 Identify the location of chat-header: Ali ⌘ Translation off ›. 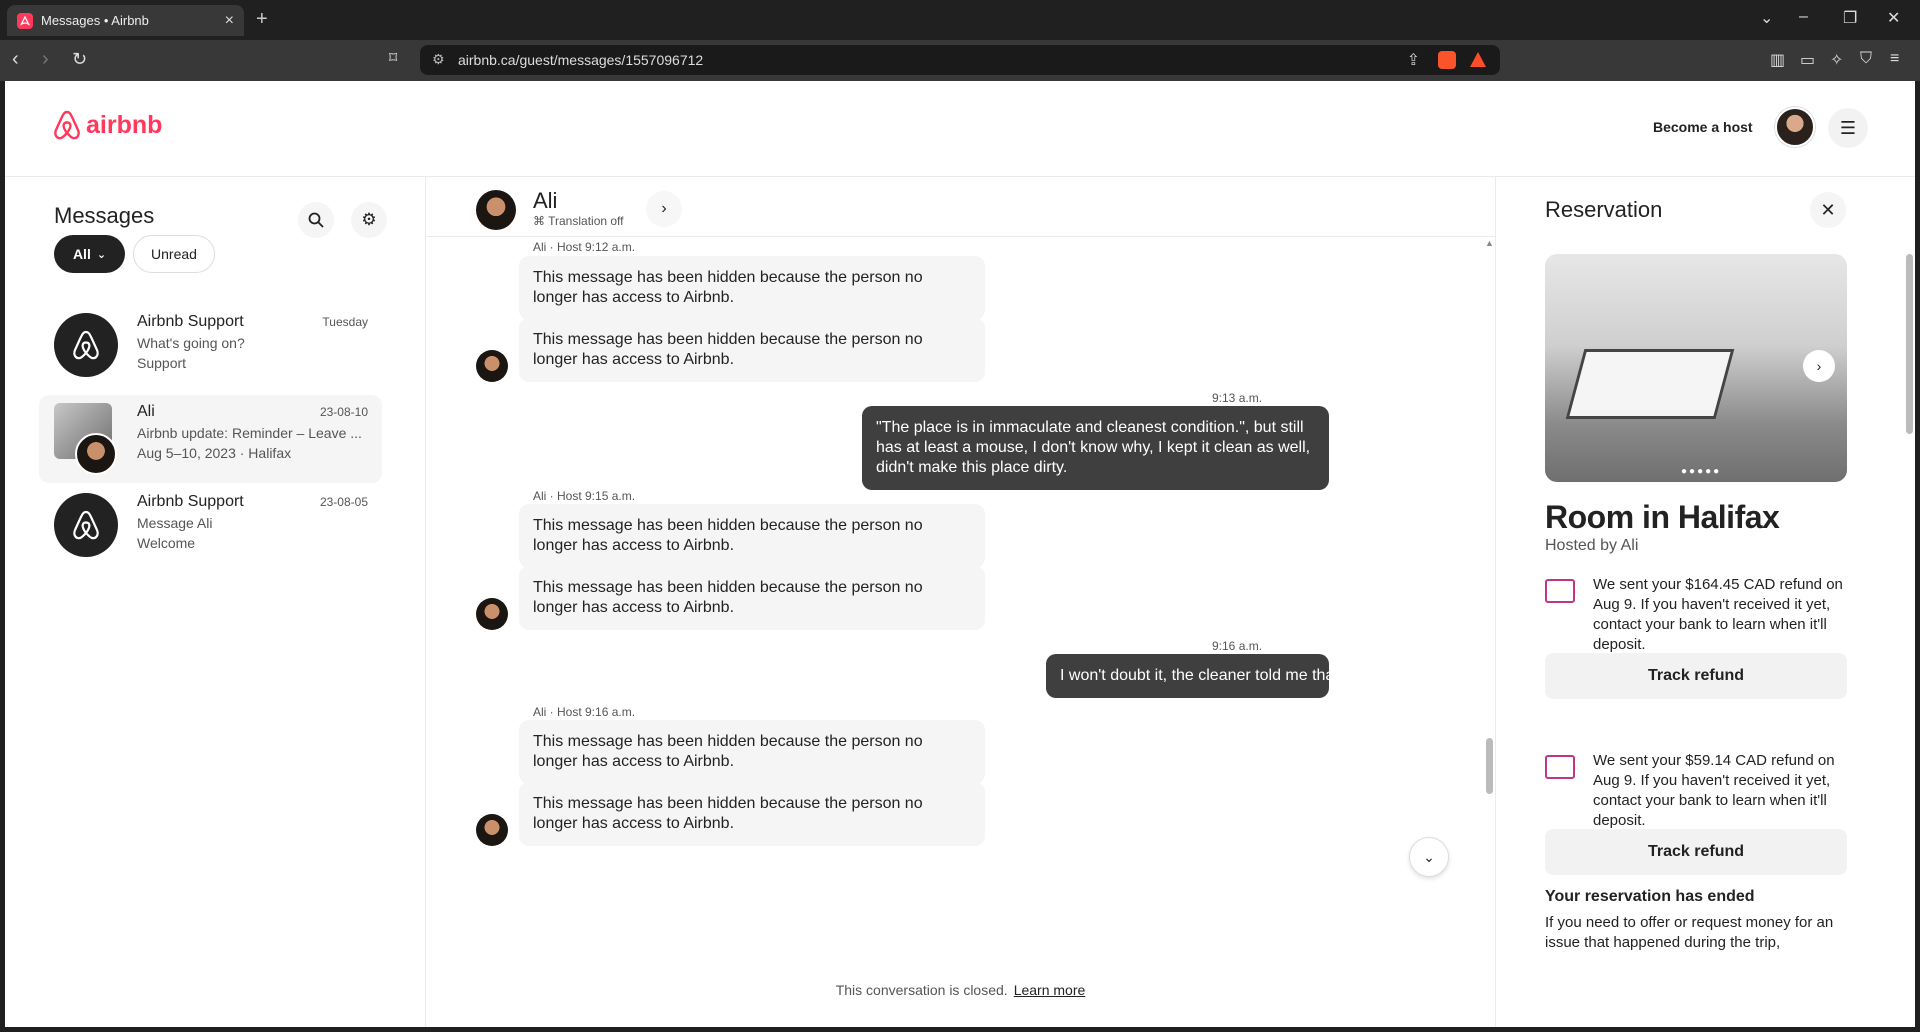
(960, 207).